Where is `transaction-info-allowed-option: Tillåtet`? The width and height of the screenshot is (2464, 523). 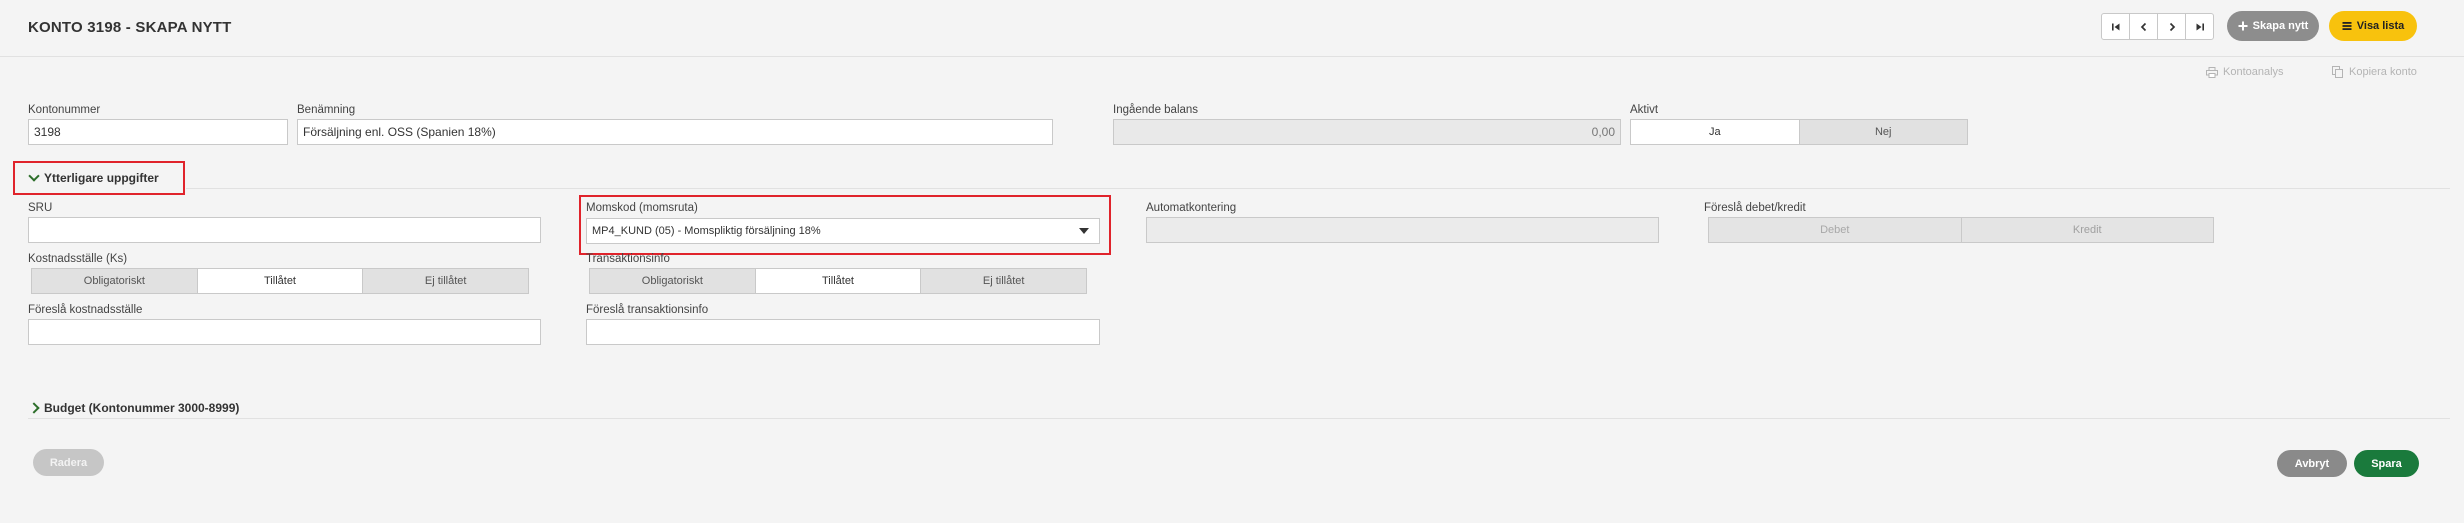
transaction-info-allowed-option: Tillåtet is located at coordinates (837, 281).